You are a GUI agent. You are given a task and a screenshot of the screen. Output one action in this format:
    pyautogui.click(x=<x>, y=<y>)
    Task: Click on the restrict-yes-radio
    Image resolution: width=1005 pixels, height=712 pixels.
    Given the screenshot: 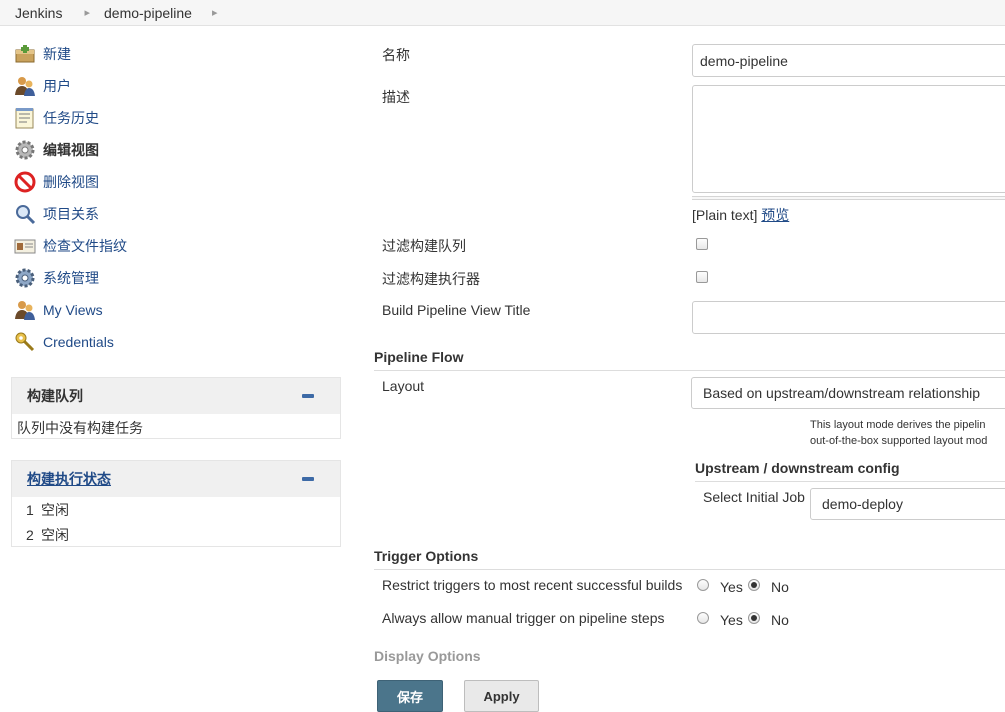 What is the action you would take?
    pyautogui.click(x=703, y=585)
    